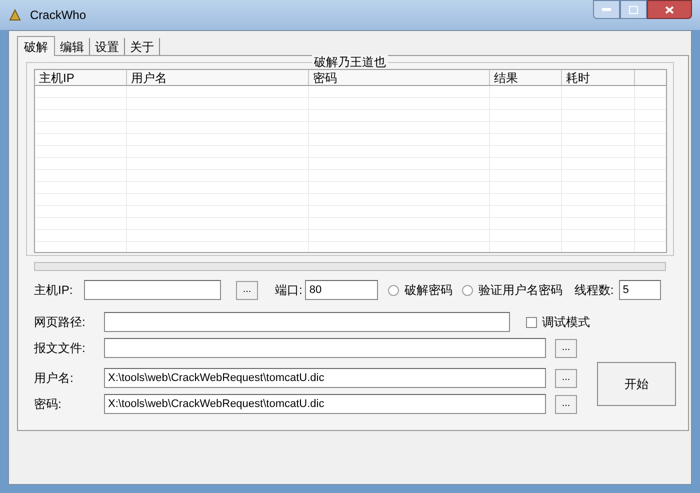 The width and height of the screenshot is (700, 493). What do you see at coordinates (598, 77) in the screenshot?
I see `column-header: 耗时` at bounding box center [598, 77].